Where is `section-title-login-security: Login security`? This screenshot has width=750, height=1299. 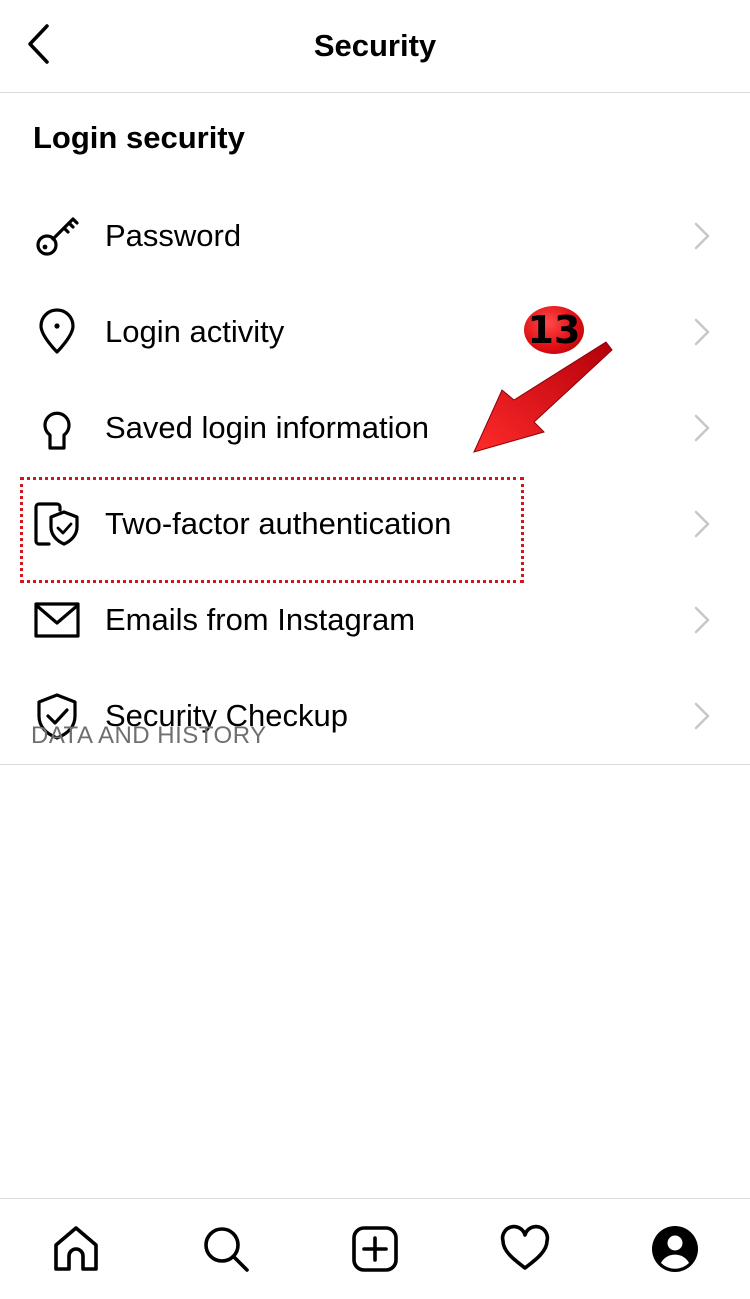
section-title-login-security: Login security is located at coordinates (139, 137).